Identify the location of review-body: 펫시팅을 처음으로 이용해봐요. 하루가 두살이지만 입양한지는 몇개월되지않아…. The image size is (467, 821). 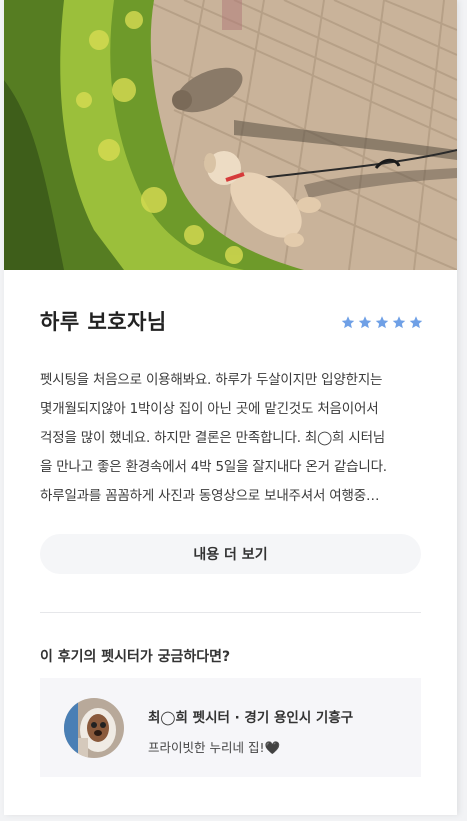
(232, 438).